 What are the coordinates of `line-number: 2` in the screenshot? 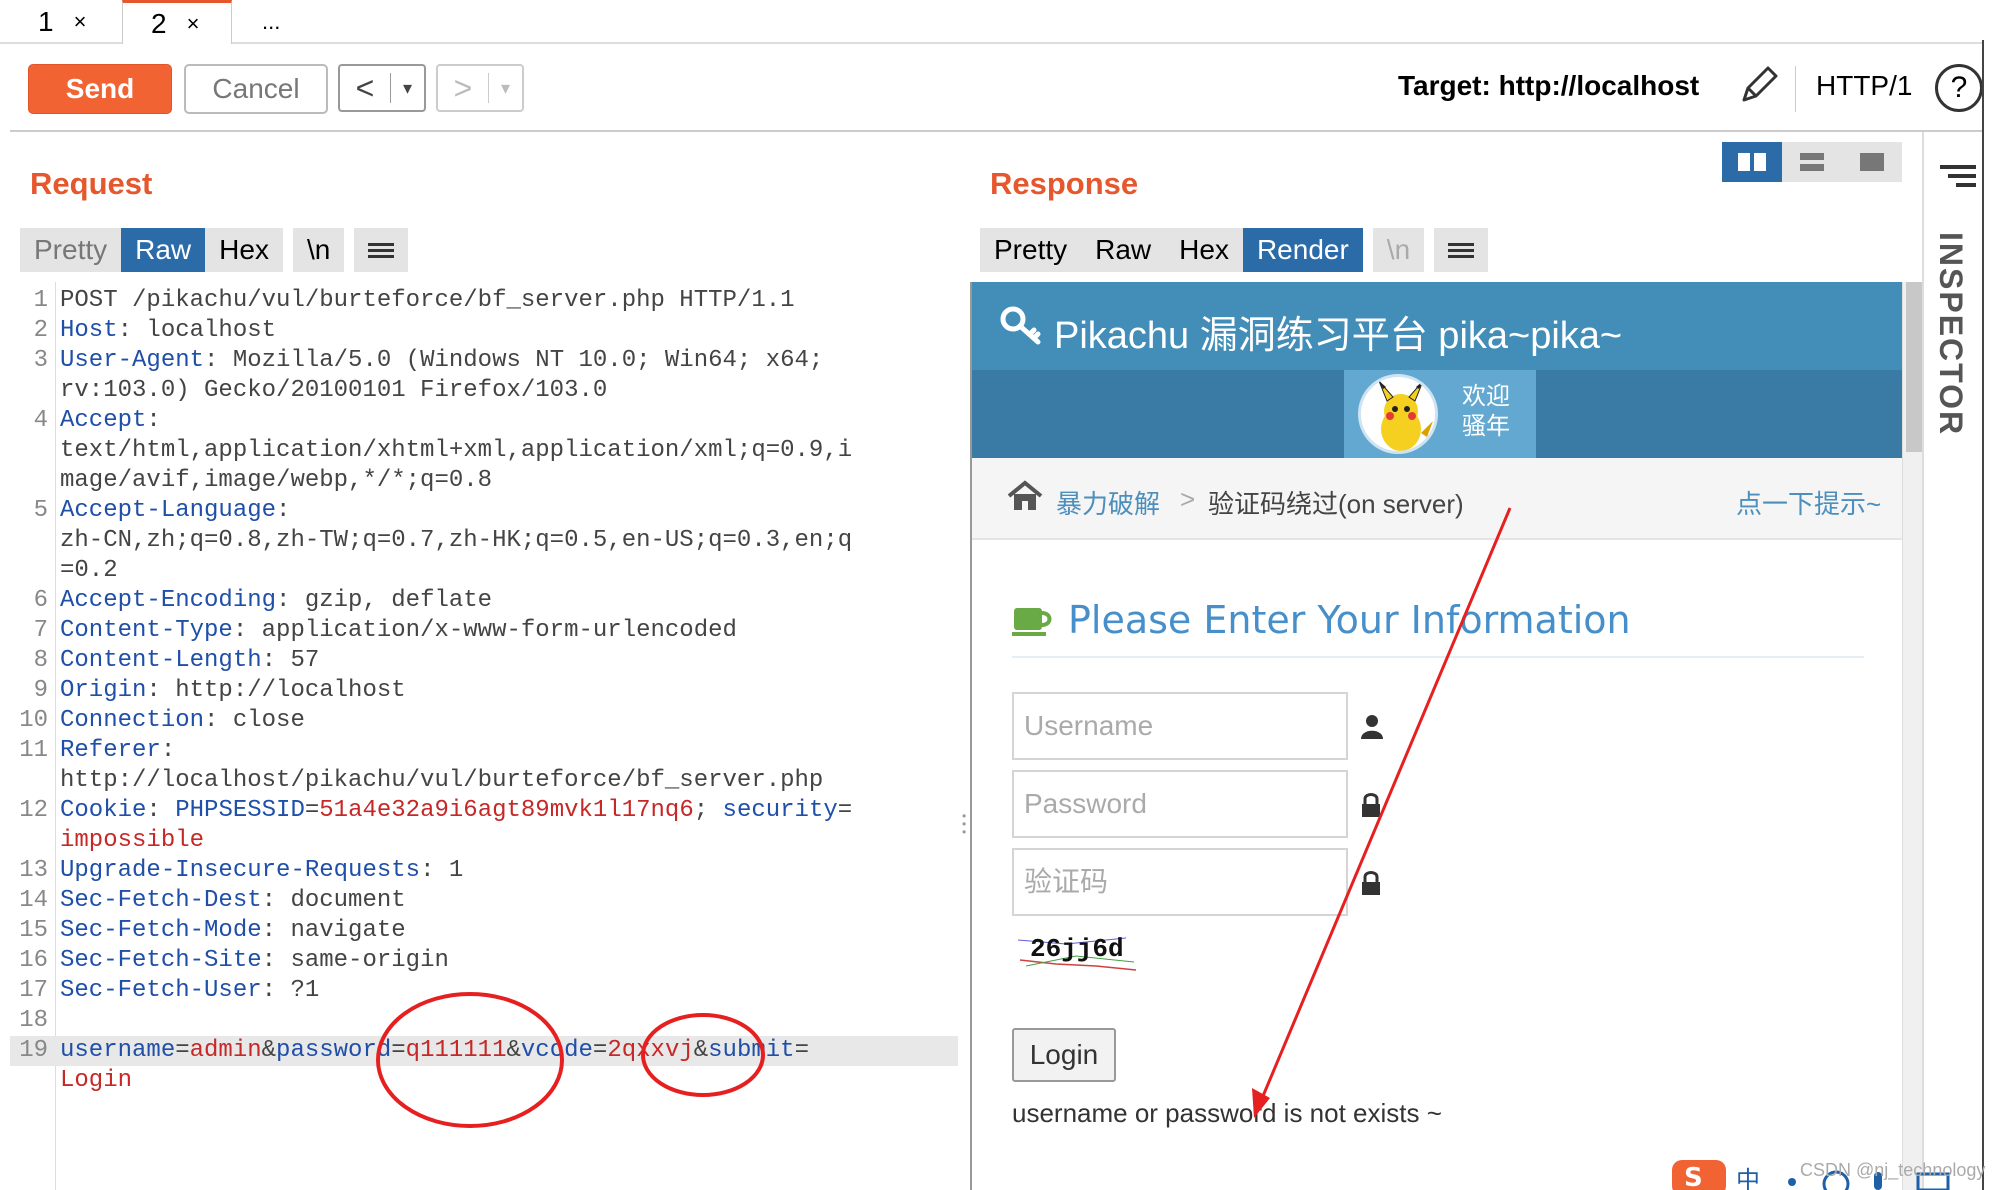 It's located at (40, 330).